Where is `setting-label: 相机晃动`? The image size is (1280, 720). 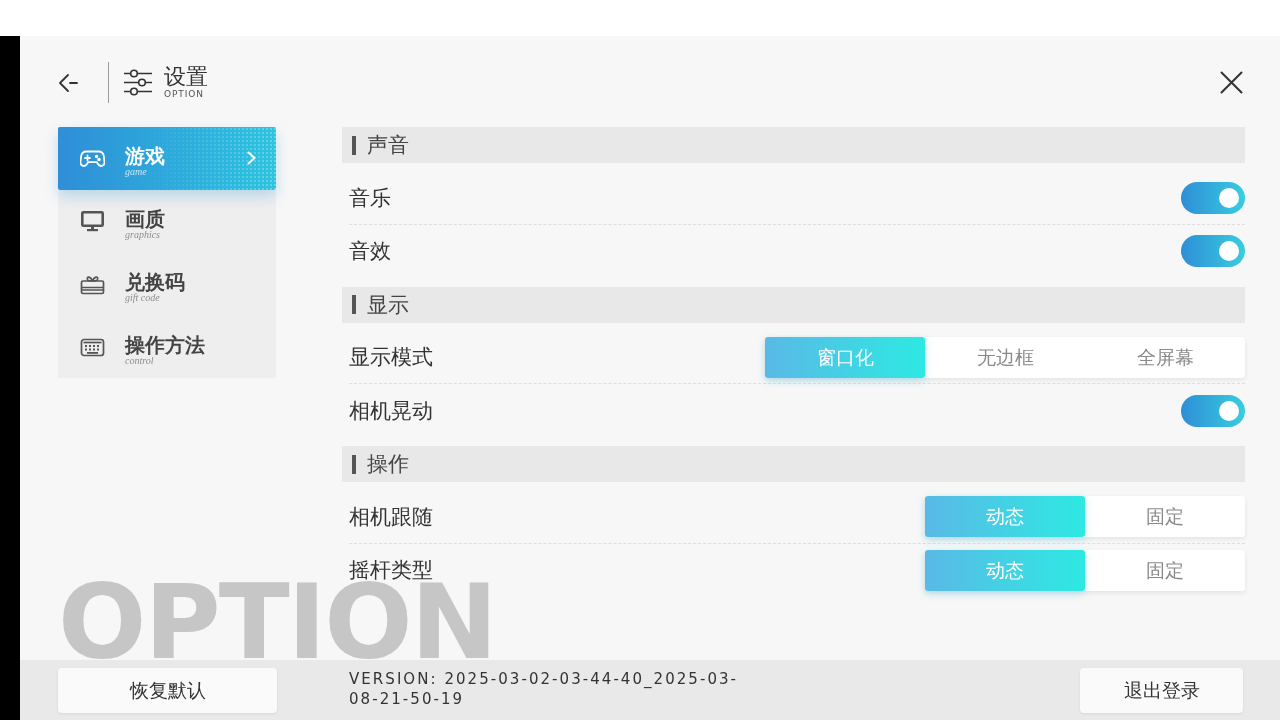 setting-label: 相机晃动 is located at coordinates (391, 411).